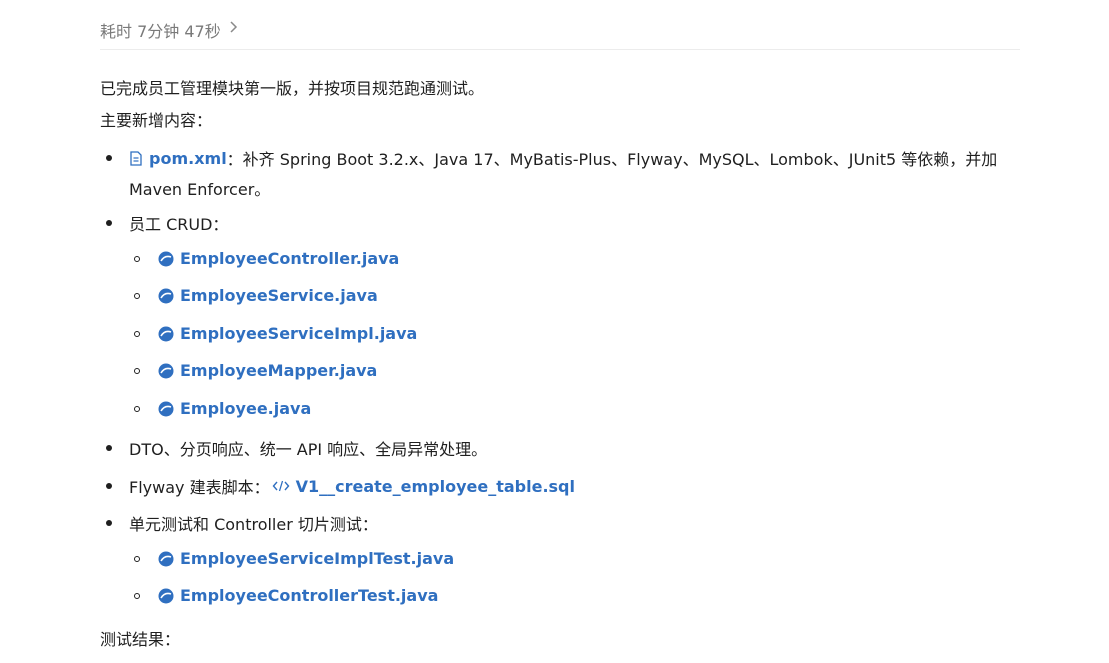 The image size is (1109, 663). What do you see at coordinates (279, 295) in the screenshot?
I see `java-file-link: EmployeeService.java` at bounding box center [279, 295].